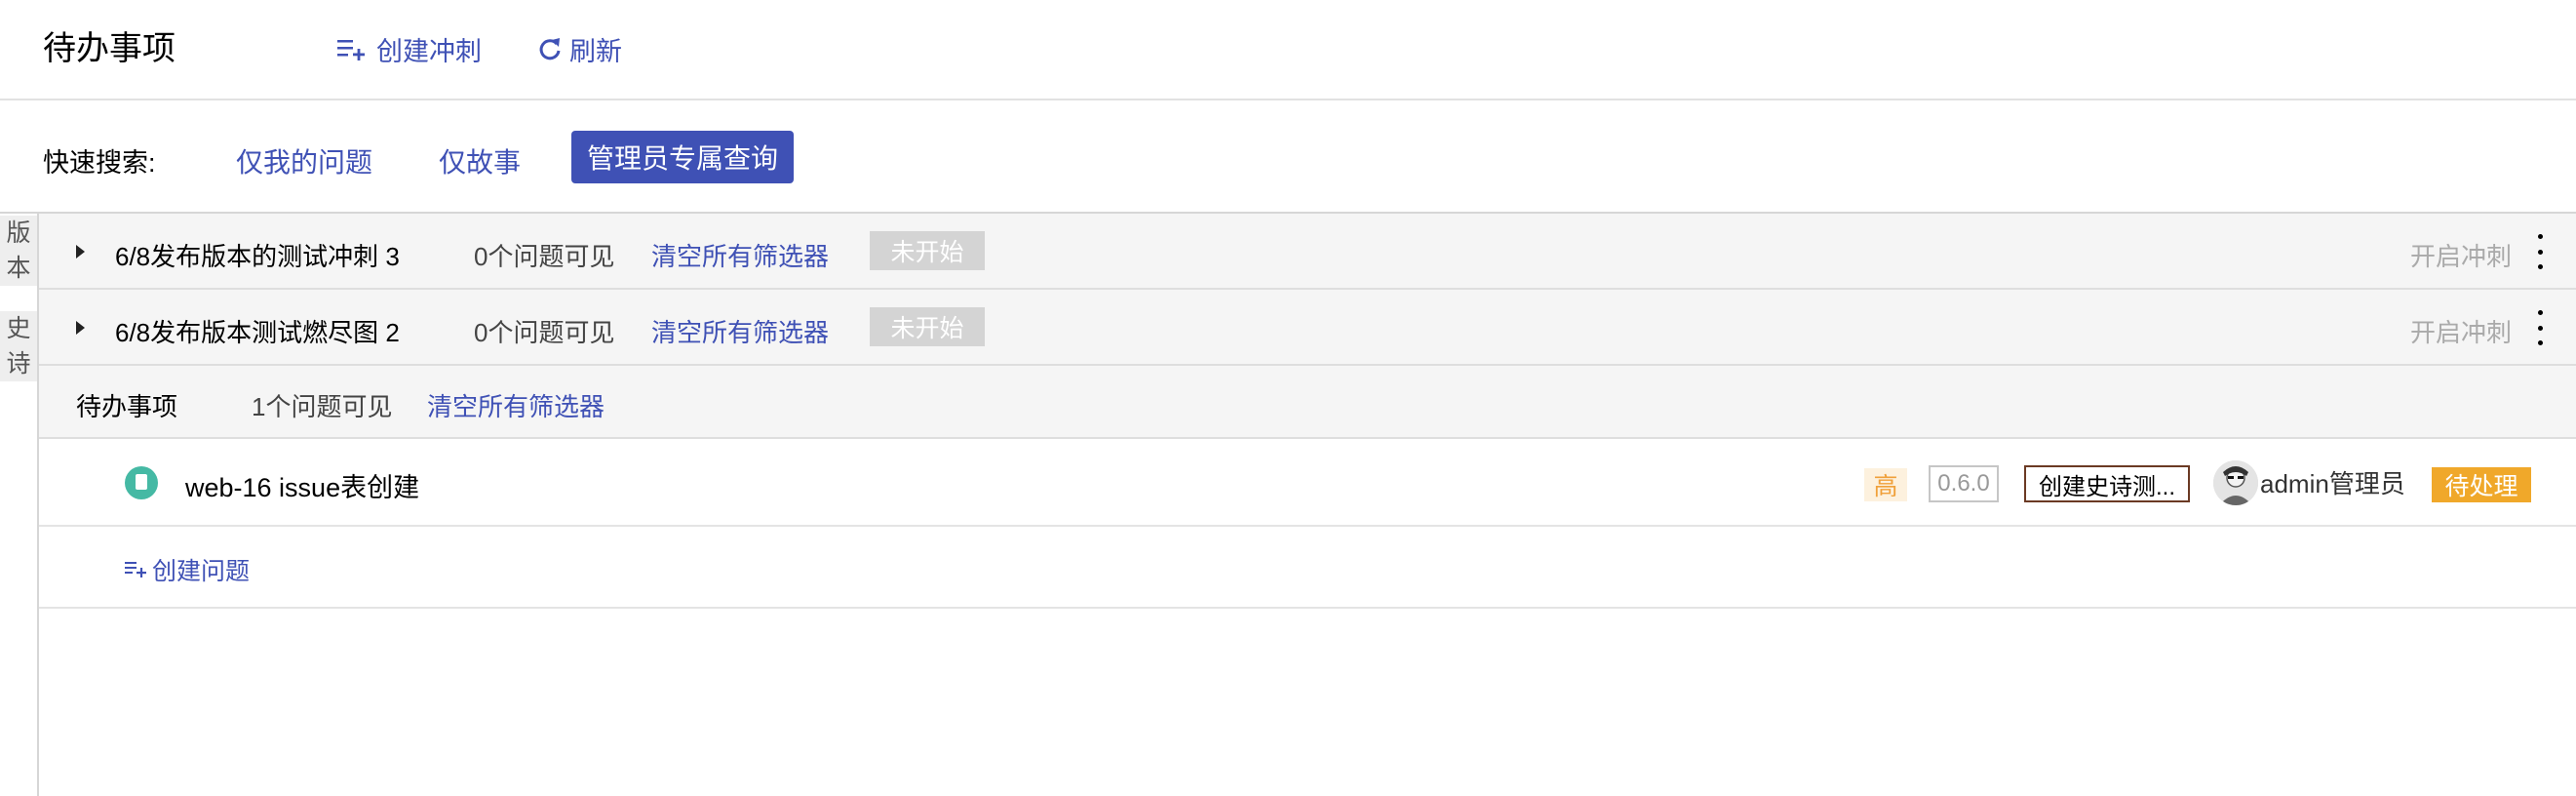  What do you see at coordinates (595, 51) in the screenshot?
I see `refresh-label: 刷新` at bounding box center [595, 51].